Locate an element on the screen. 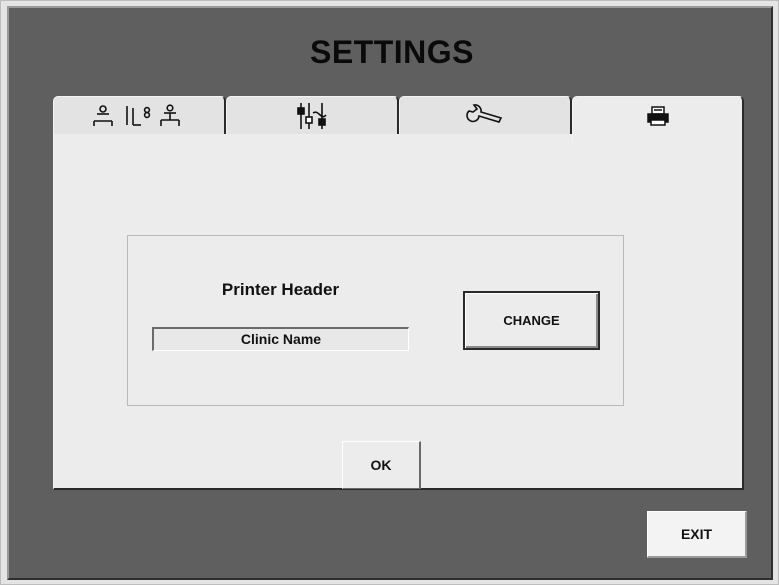  ok-button: OK is located at coordinates (381, 465).